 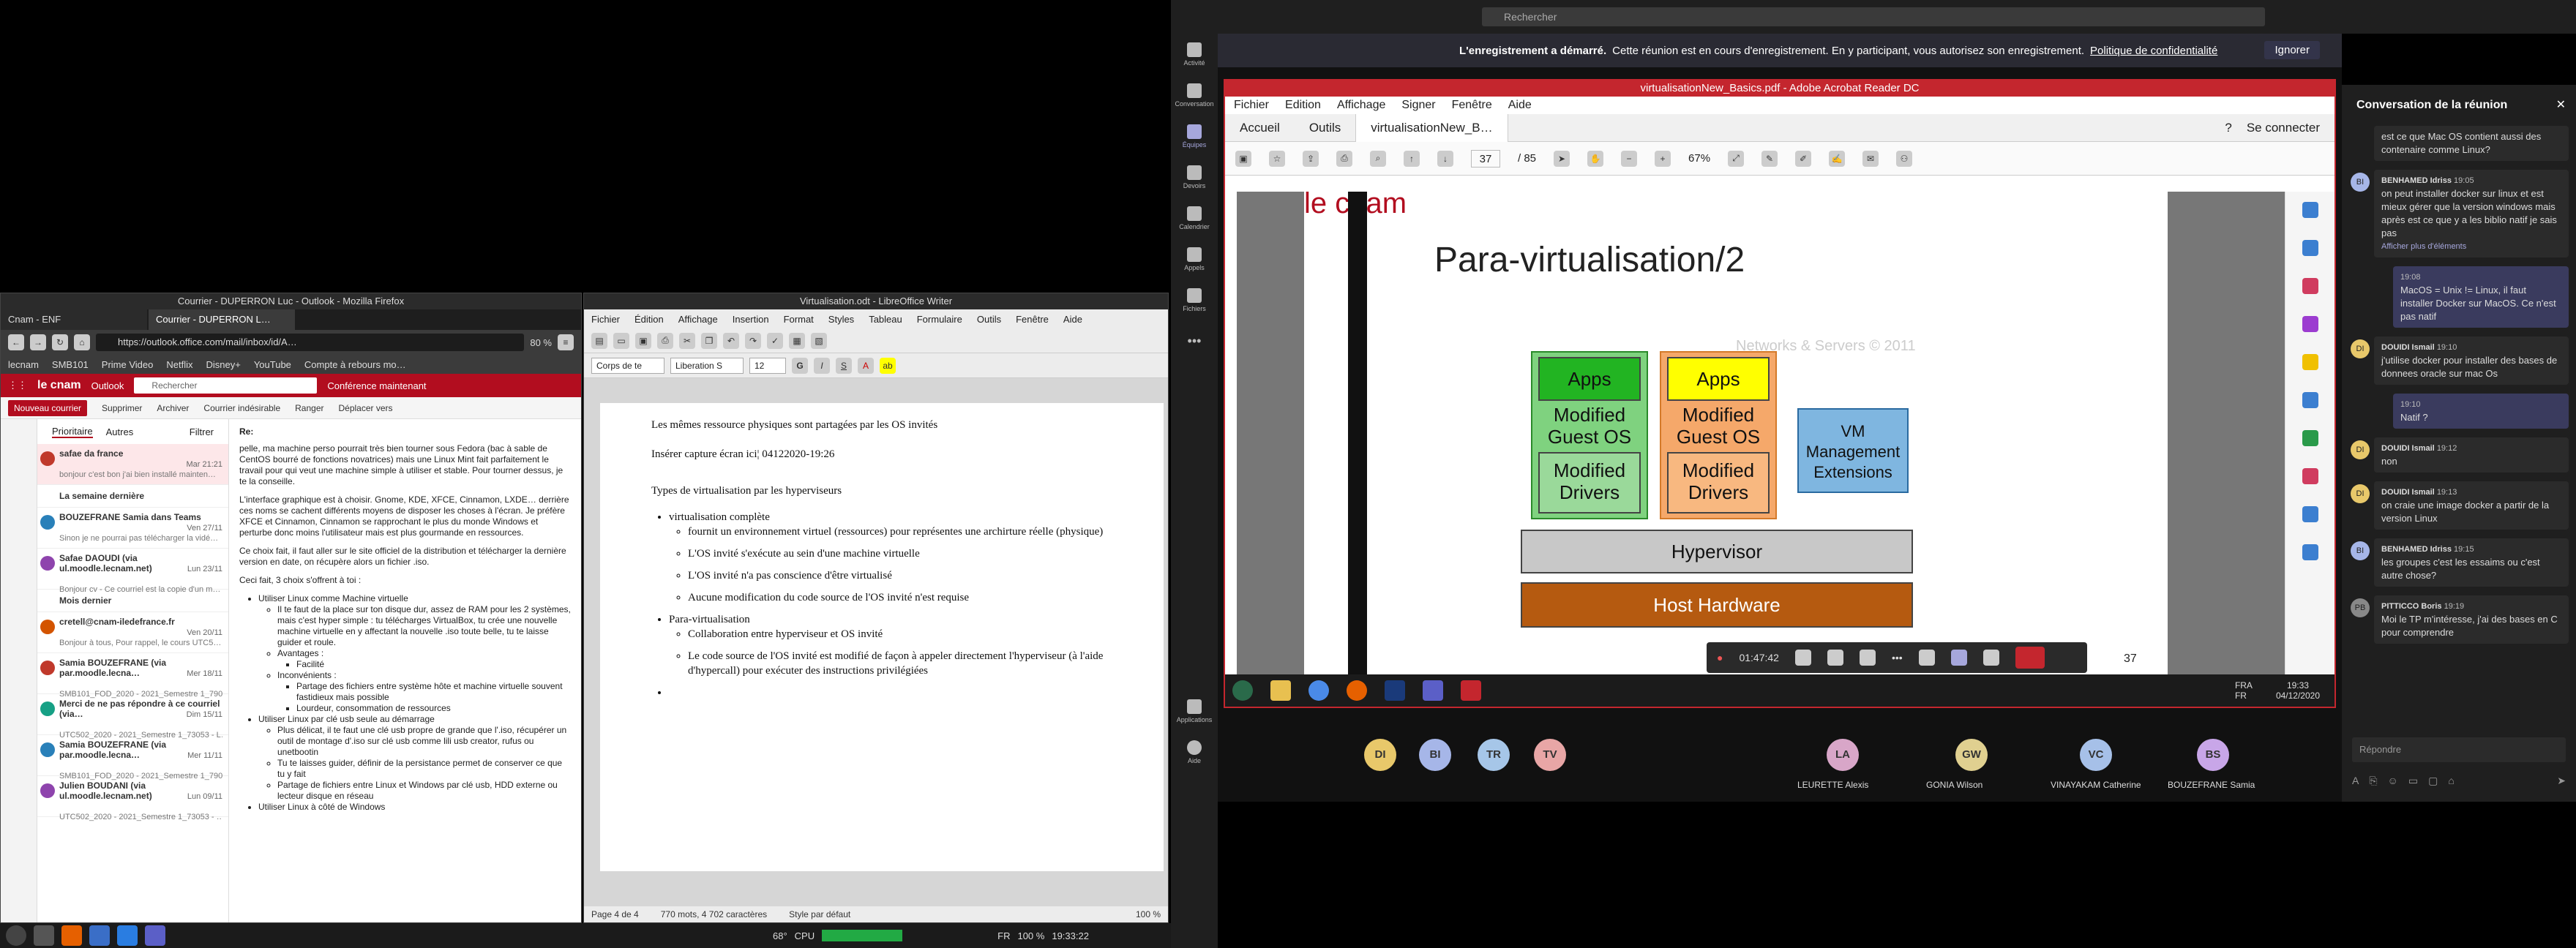 What do you see at coordinates (2310, 552) in the screenshot?
I see `more-tools-icon` at bounding box center [2310, 552].